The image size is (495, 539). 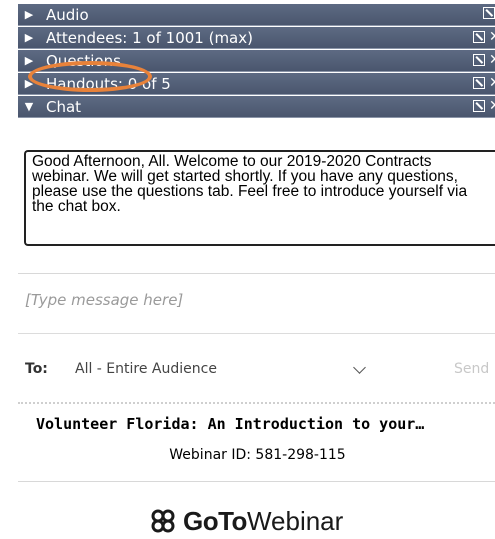 I want to click on section-label: Chat, so click(x=64, y=106).